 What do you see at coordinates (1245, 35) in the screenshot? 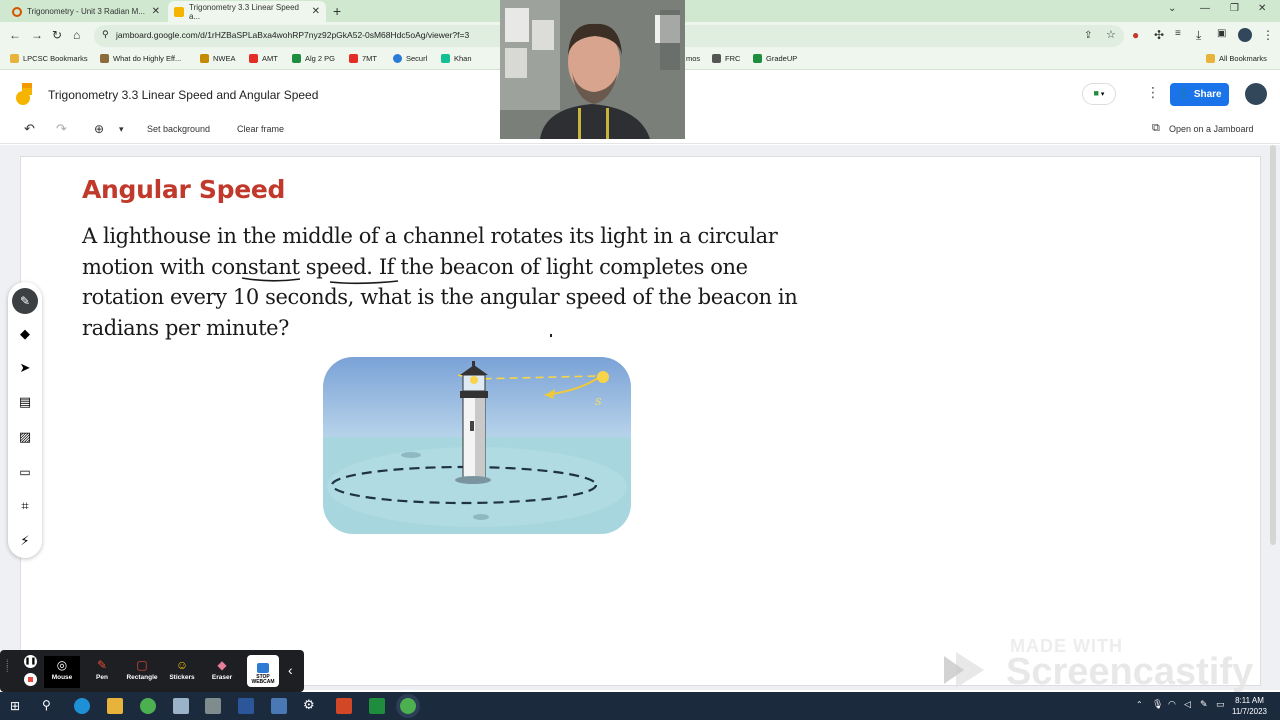
I see `profile-avatar` at bounding box center [1245, 35].